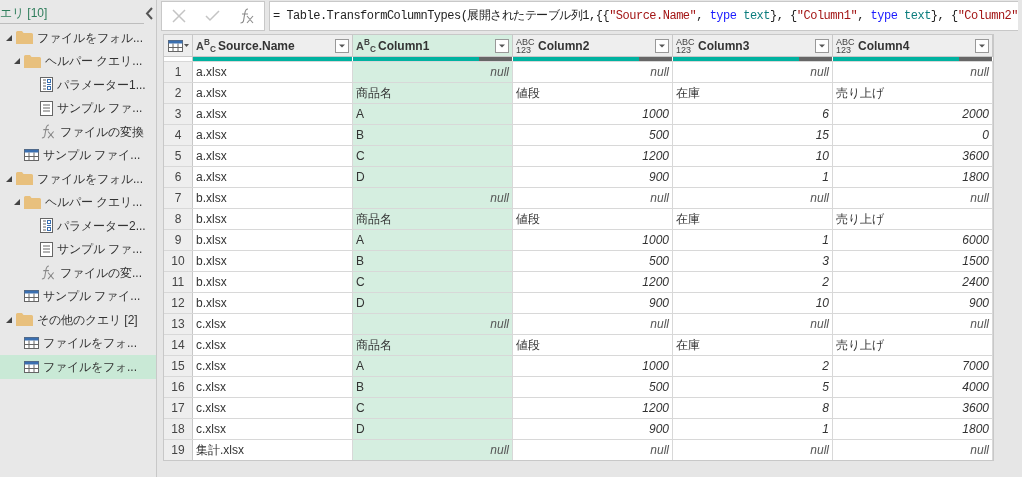  Describe the element at coordinates (178, 198) in the screenshot. I see `row-number: 7` at that location.